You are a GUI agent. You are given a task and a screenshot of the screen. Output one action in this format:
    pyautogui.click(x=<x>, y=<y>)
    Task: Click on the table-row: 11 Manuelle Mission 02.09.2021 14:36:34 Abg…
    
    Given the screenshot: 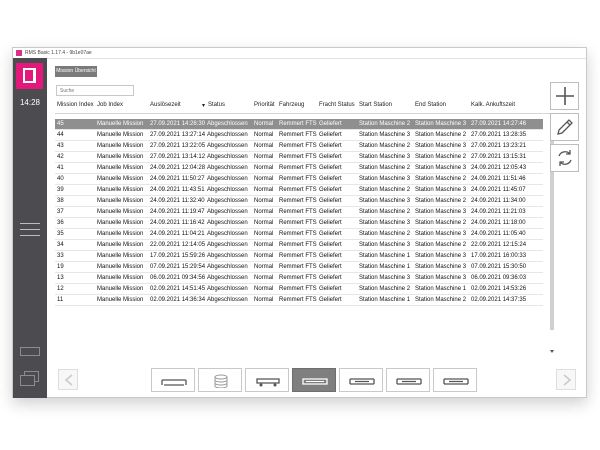 What is the action you would take?
    pyautogui.click(x=299, y=300)
    